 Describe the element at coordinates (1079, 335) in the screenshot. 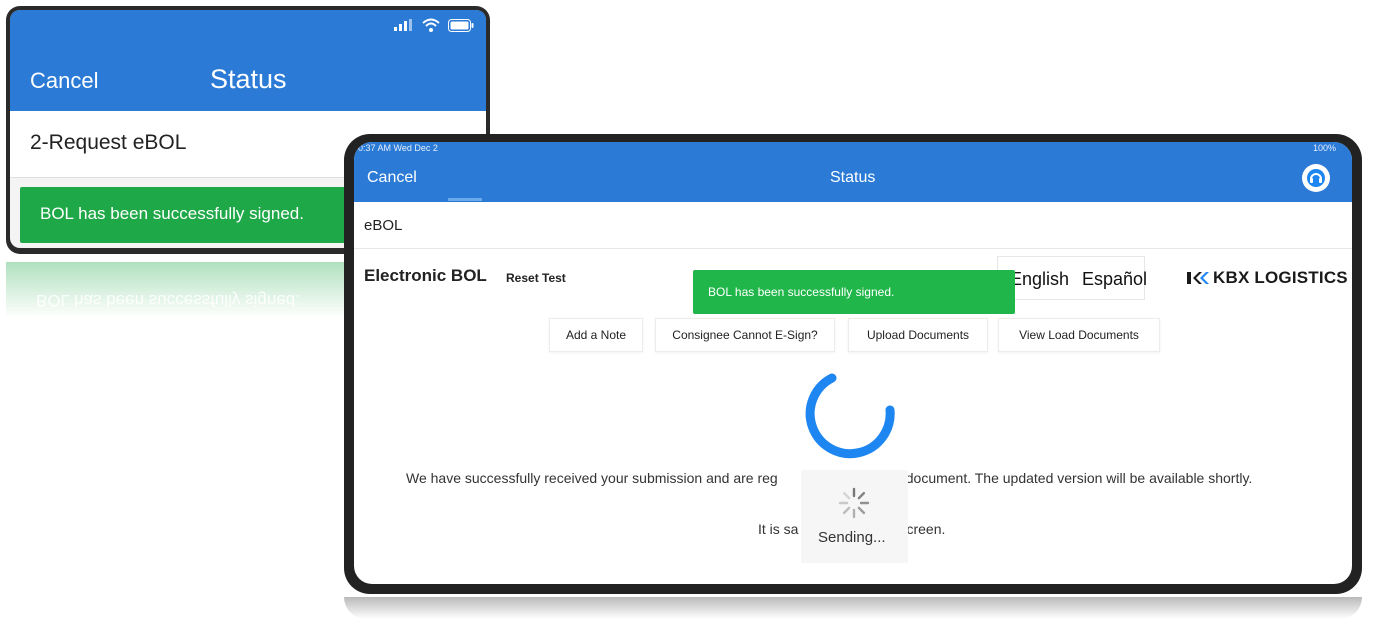

I see `view-load-documents-button: View Load Documents` at that location.